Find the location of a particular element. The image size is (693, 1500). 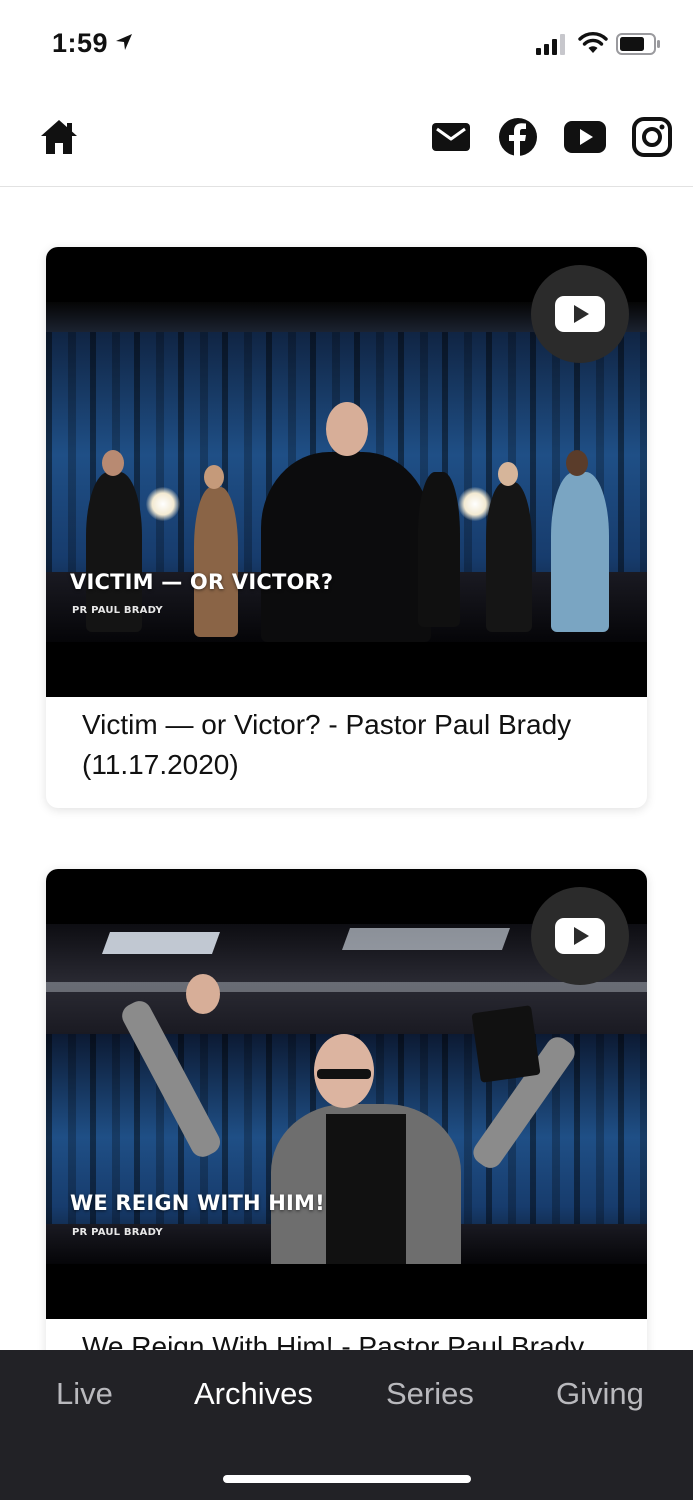

bottom-tab-bar: Live Archives Series Giving is located at coordinates (346, 1425).